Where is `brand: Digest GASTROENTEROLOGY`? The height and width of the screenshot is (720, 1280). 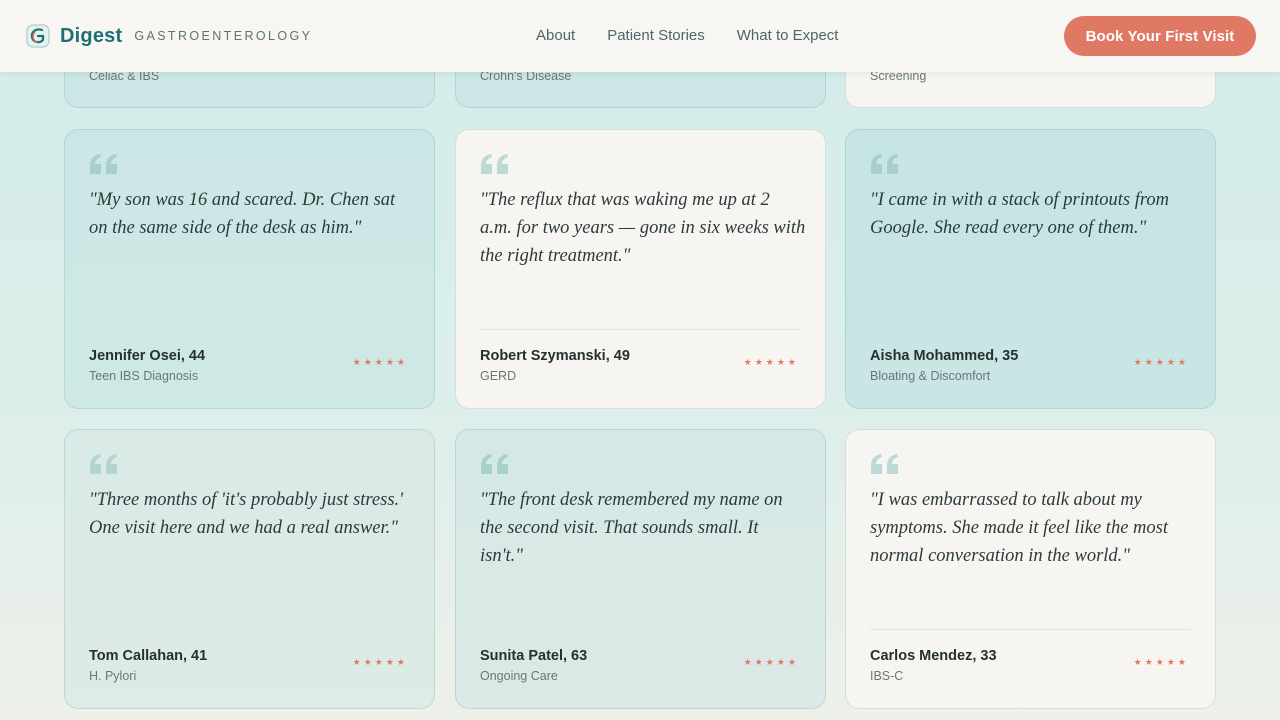
brand: Digest GASTROENTEROLOGY is located at coordinates (169, 36).